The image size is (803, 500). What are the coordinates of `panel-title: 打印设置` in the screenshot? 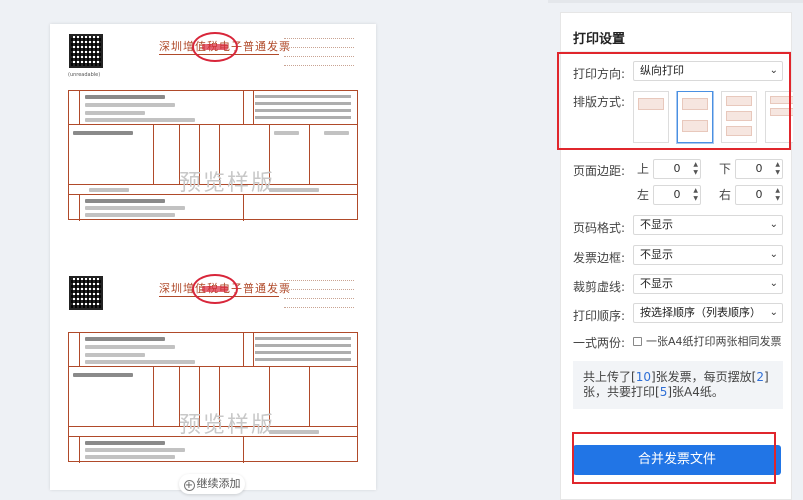 It's located at (599, 39).